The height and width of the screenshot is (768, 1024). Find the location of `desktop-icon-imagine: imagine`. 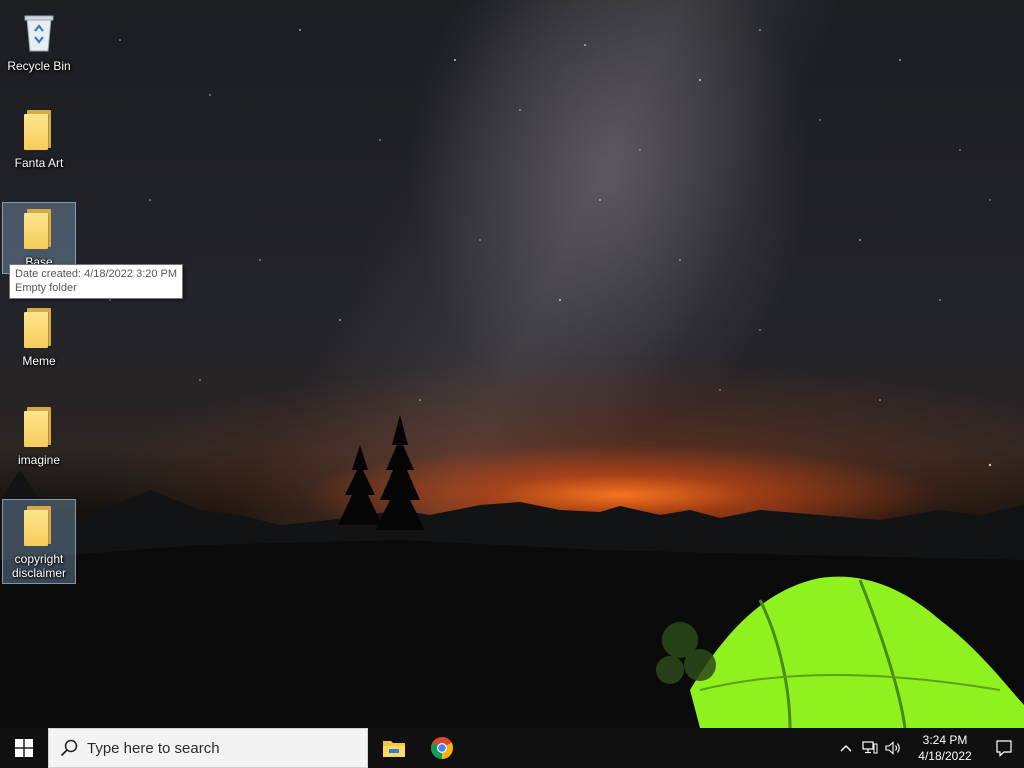

desktop-icon-imagine: imagine is located at coordinates (39, 434).